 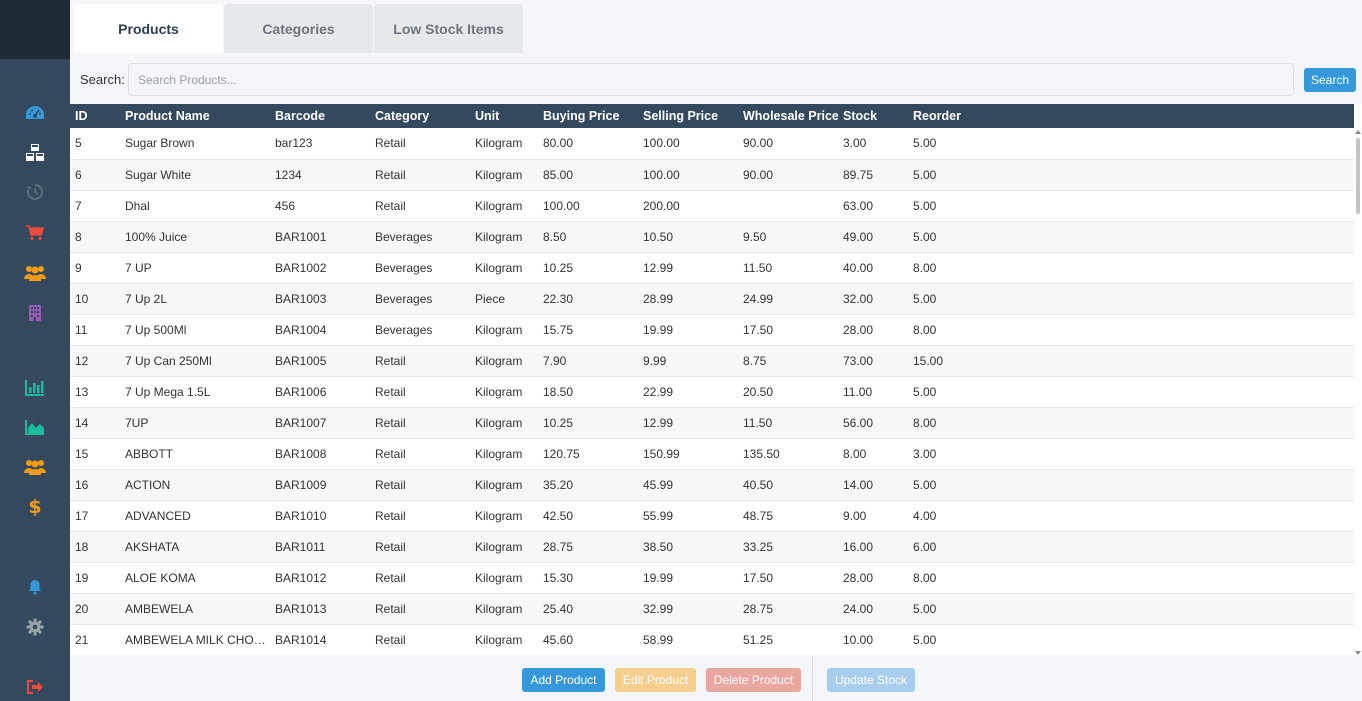 I want to click on table-cell: 17.50, so click(x=788, y=330).